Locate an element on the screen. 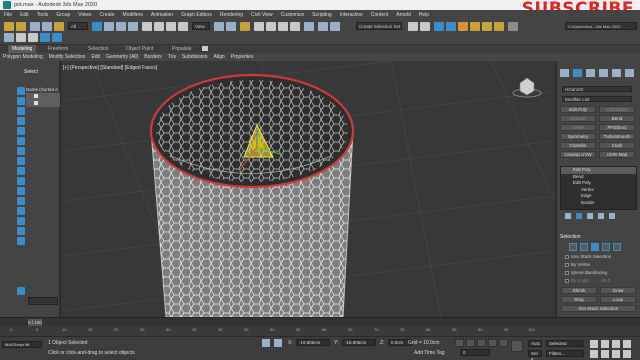 The width and height of the screenshot is (640, 360). filter-spacewarps-icon is located at coordinates (21, 141).